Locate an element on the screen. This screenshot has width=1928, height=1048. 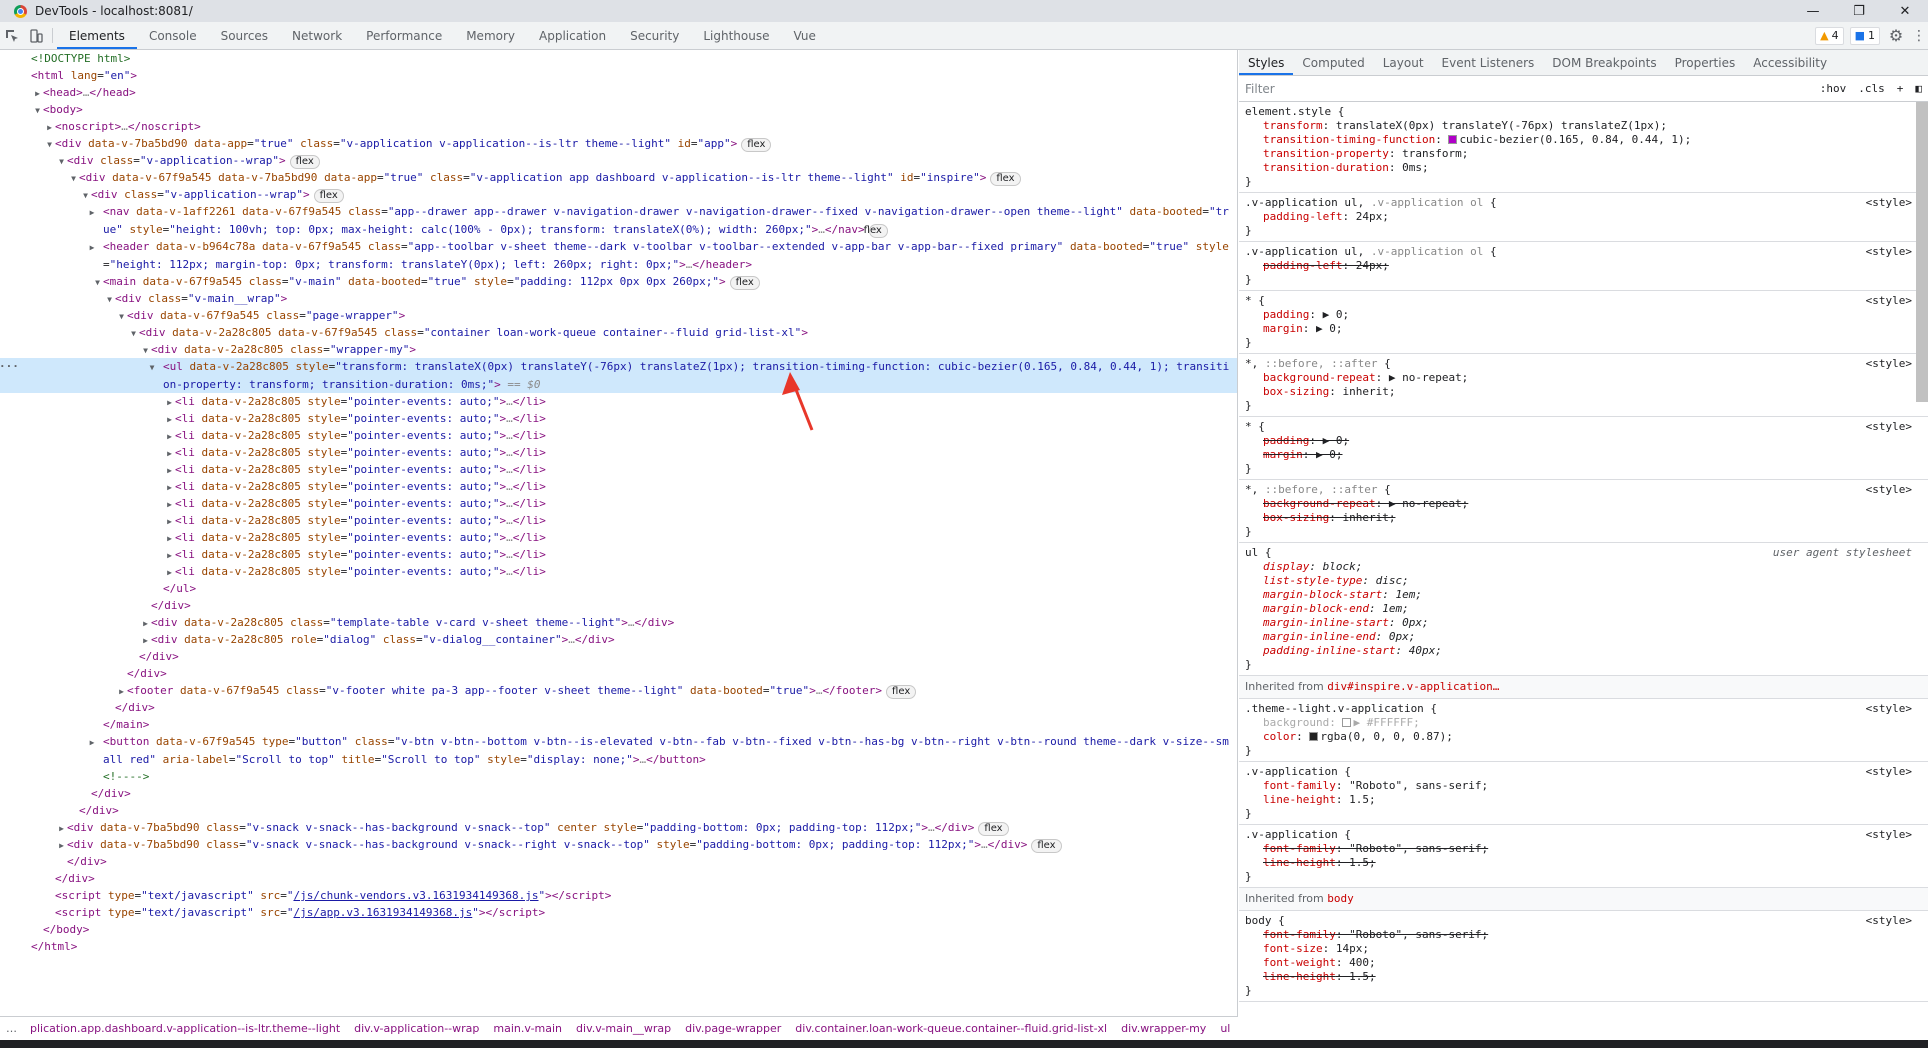
css-declaration: background-repeat: ▶ no-repeat; is located at coordinates (1583, 378).